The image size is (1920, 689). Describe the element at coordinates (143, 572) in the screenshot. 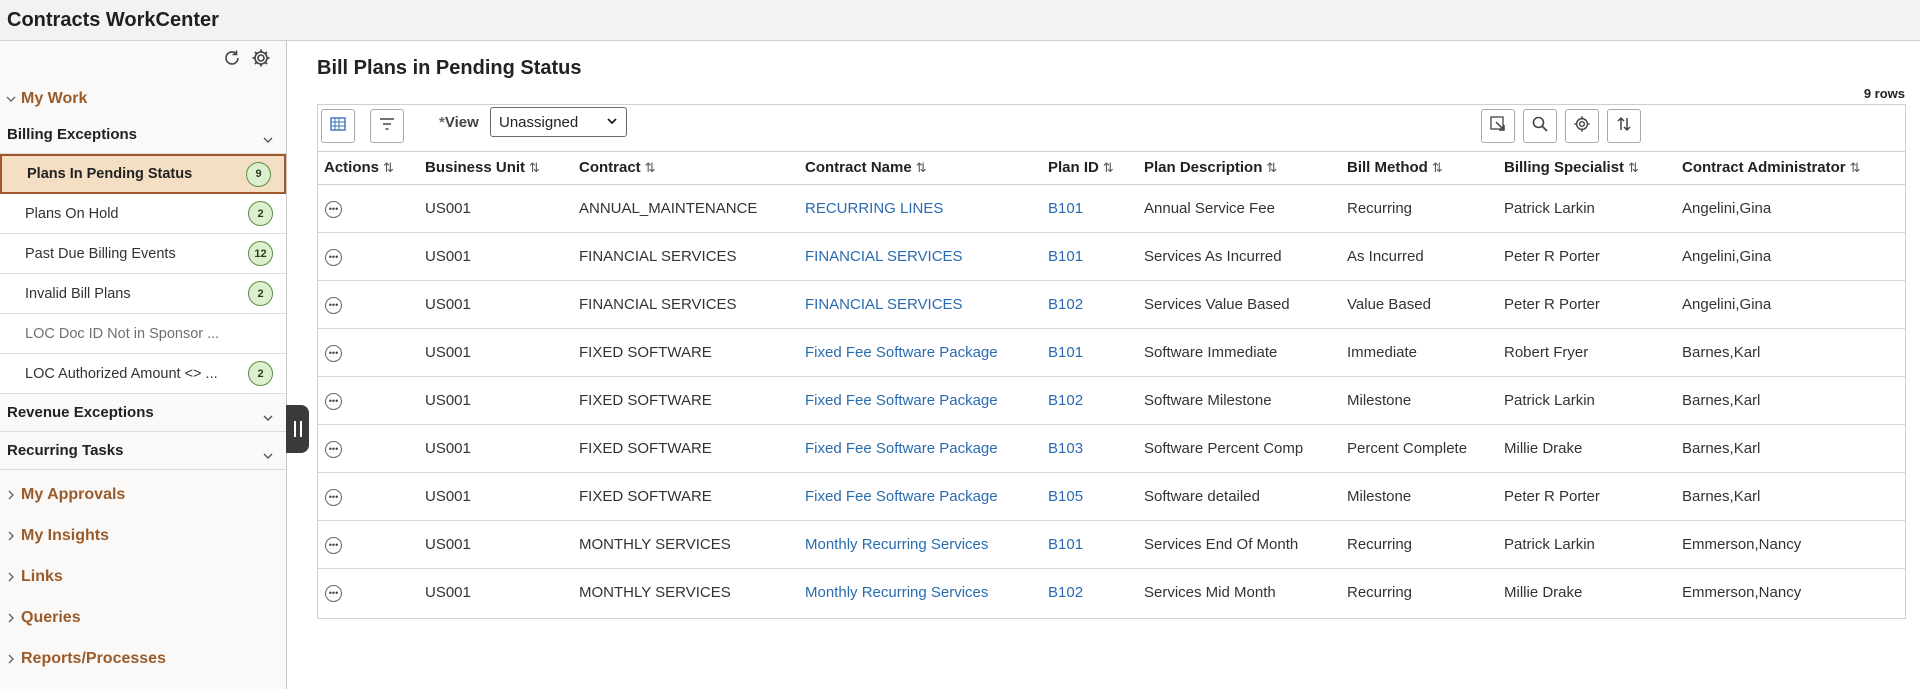

I see `section-links: Links` at that location.